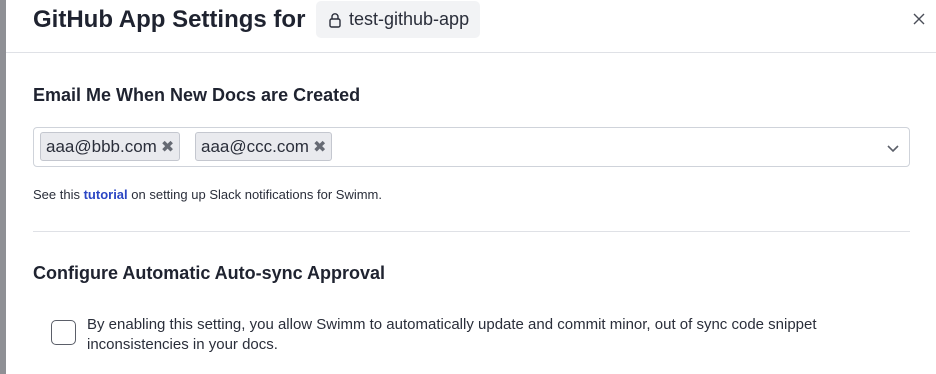 The image size is (936, 374). I want to click on help-prefix: See this, so click(58, 194).